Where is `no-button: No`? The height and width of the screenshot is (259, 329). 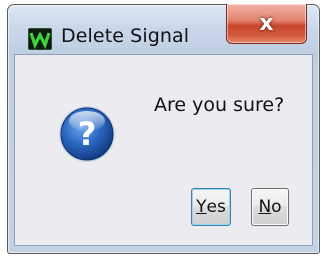
no-button: No is located at coordinates (270, 207).